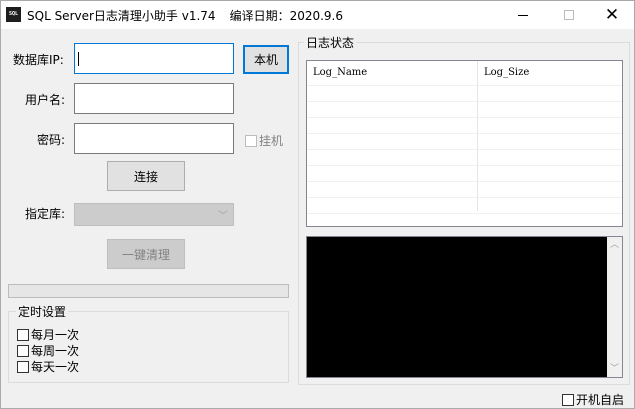 The width and height of the screenshot is (635, 409). I want to click on password-label: 密码:, so click(51, 140).